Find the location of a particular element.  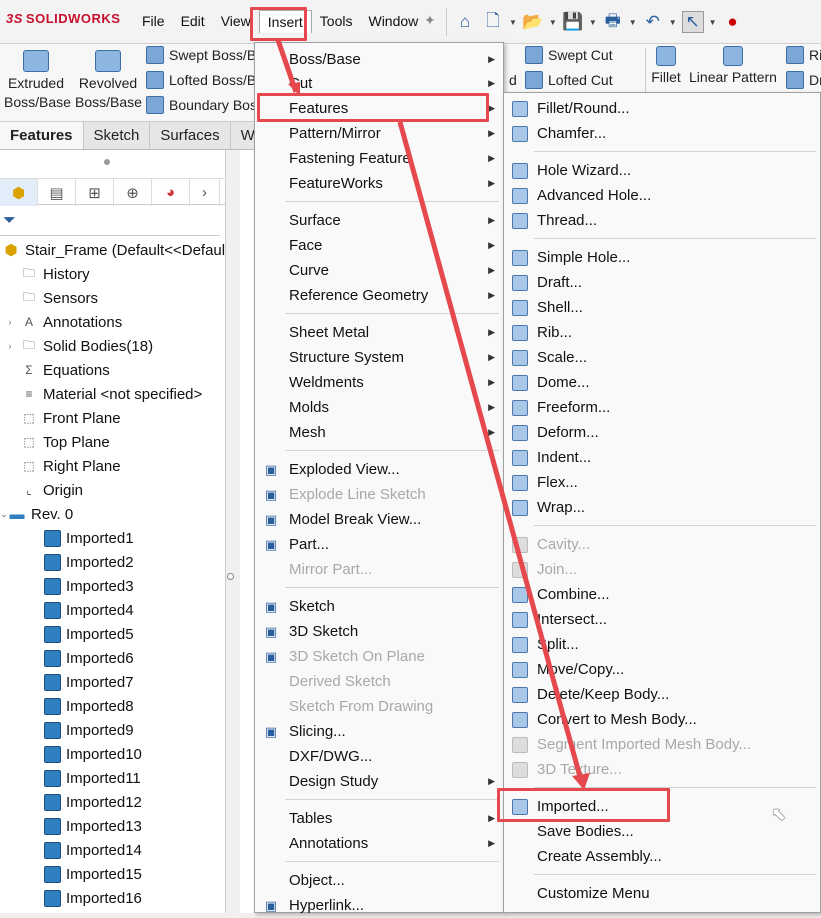

insert-menu-curve: Curve ▶ is located at coordinates (379, 270).